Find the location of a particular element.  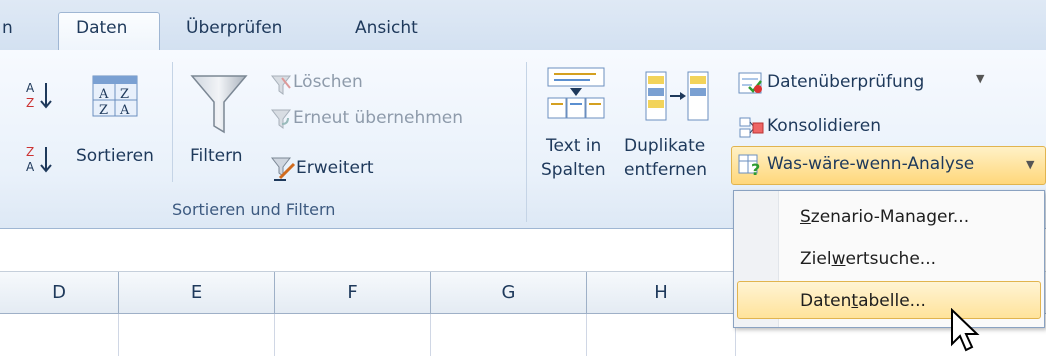

tab-partial: n is located at coordinates (7, 28).